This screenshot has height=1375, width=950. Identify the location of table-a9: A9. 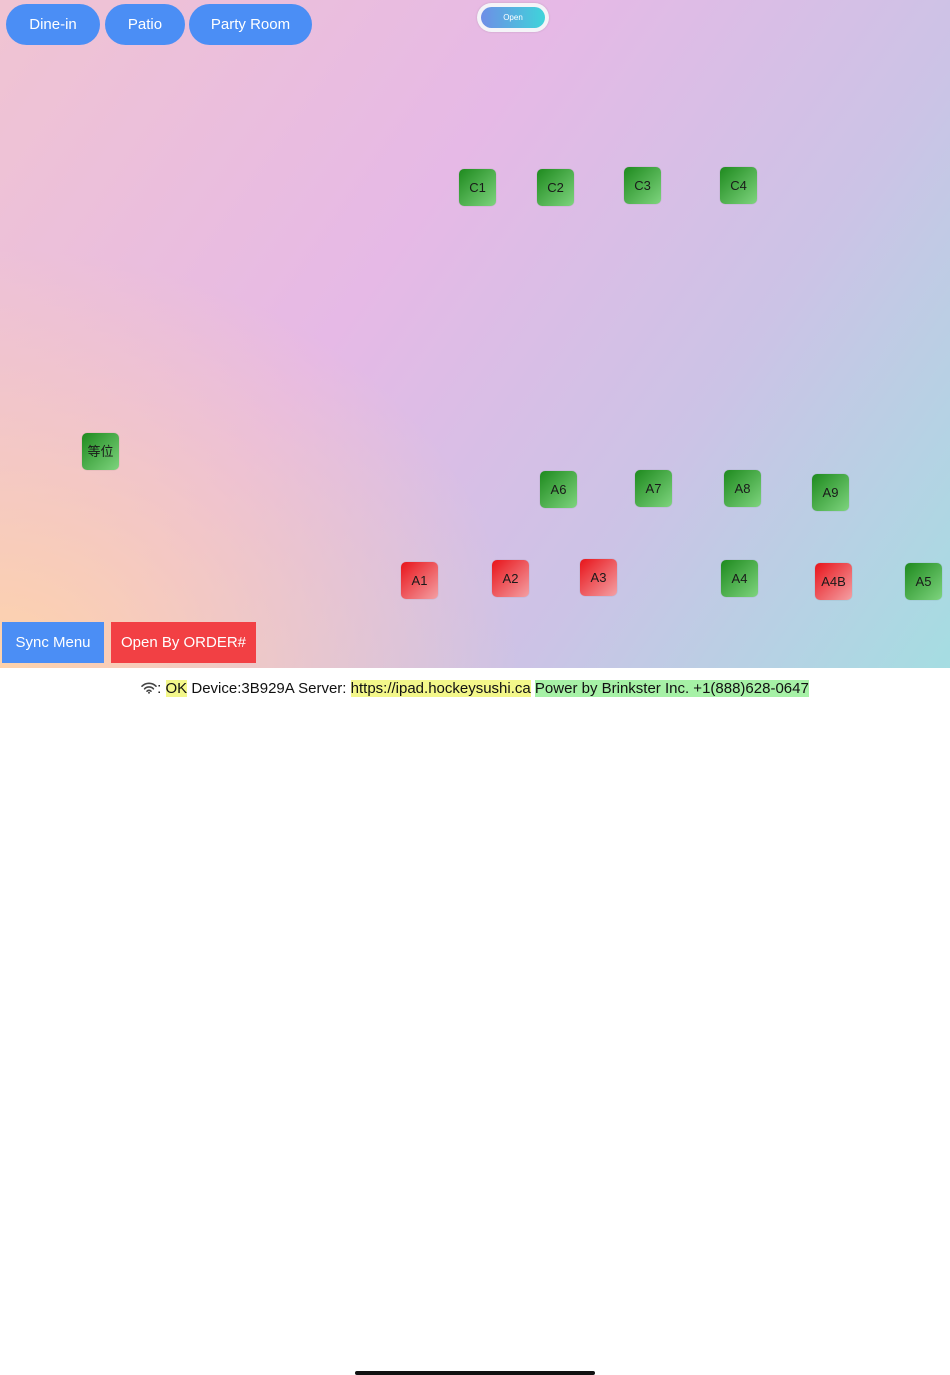
(830, 492).